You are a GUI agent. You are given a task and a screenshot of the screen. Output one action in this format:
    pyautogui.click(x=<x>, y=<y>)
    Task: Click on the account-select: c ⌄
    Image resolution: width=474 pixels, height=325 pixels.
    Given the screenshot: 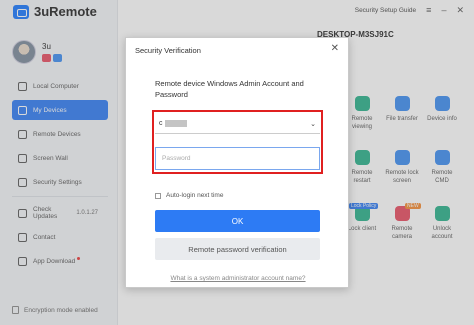 What is the action you would take?
    pyautogui.click(x=237, y=124)
    